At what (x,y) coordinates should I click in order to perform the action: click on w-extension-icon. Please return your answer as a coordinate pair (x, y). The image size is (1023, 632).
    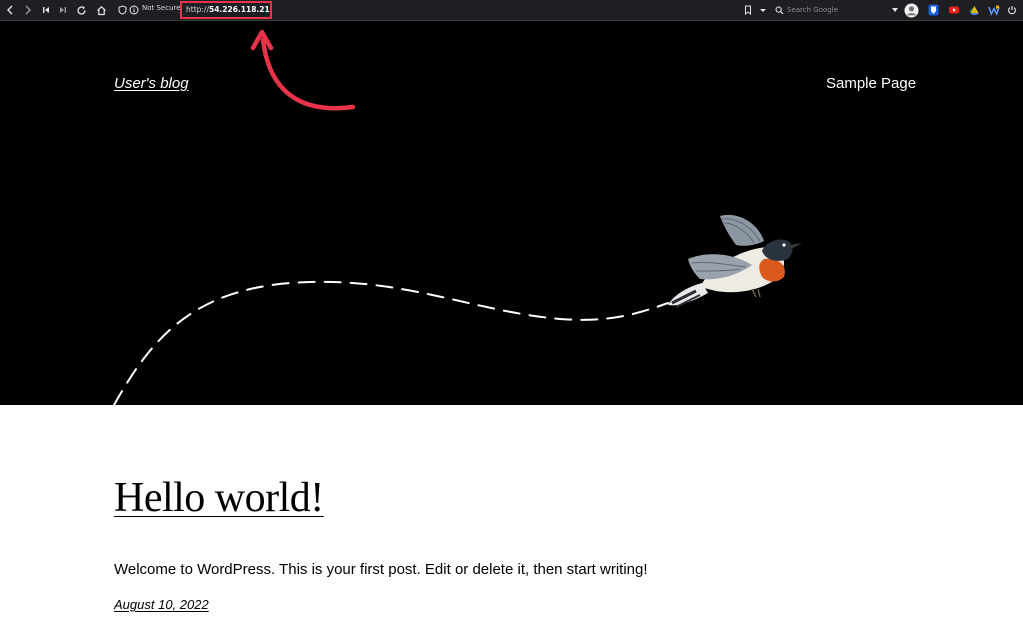
    Looking at the image, I should click on (994, 10).